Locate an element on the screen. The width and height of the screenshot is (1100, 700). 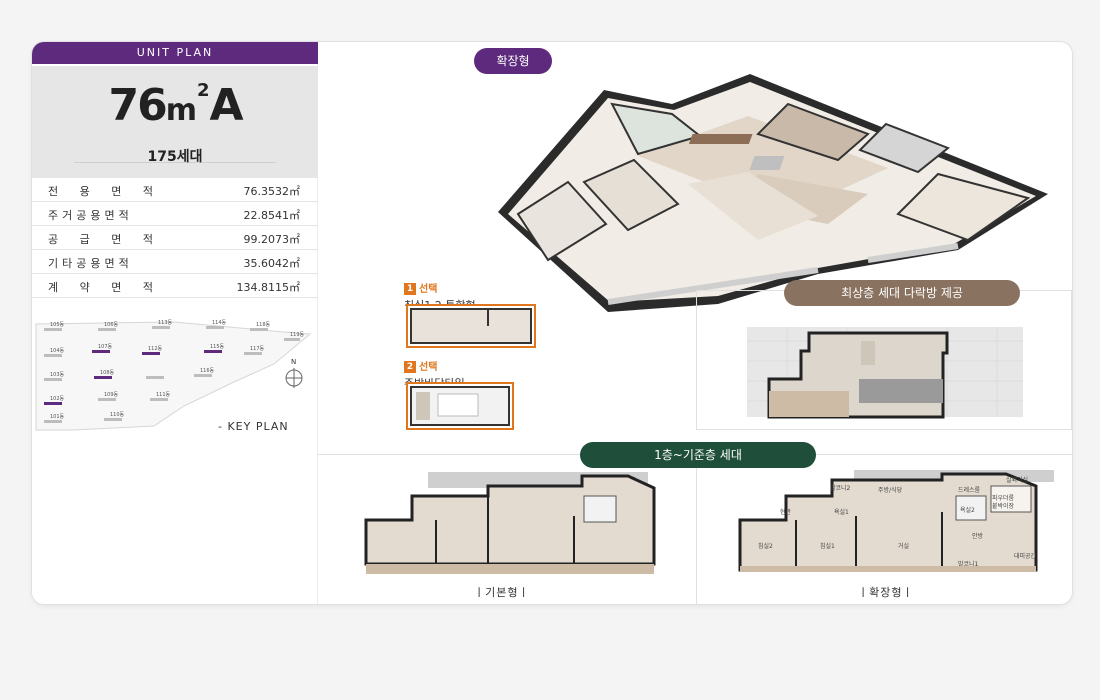
room-label: 주방/식당 is located at coordinates (890, 490).